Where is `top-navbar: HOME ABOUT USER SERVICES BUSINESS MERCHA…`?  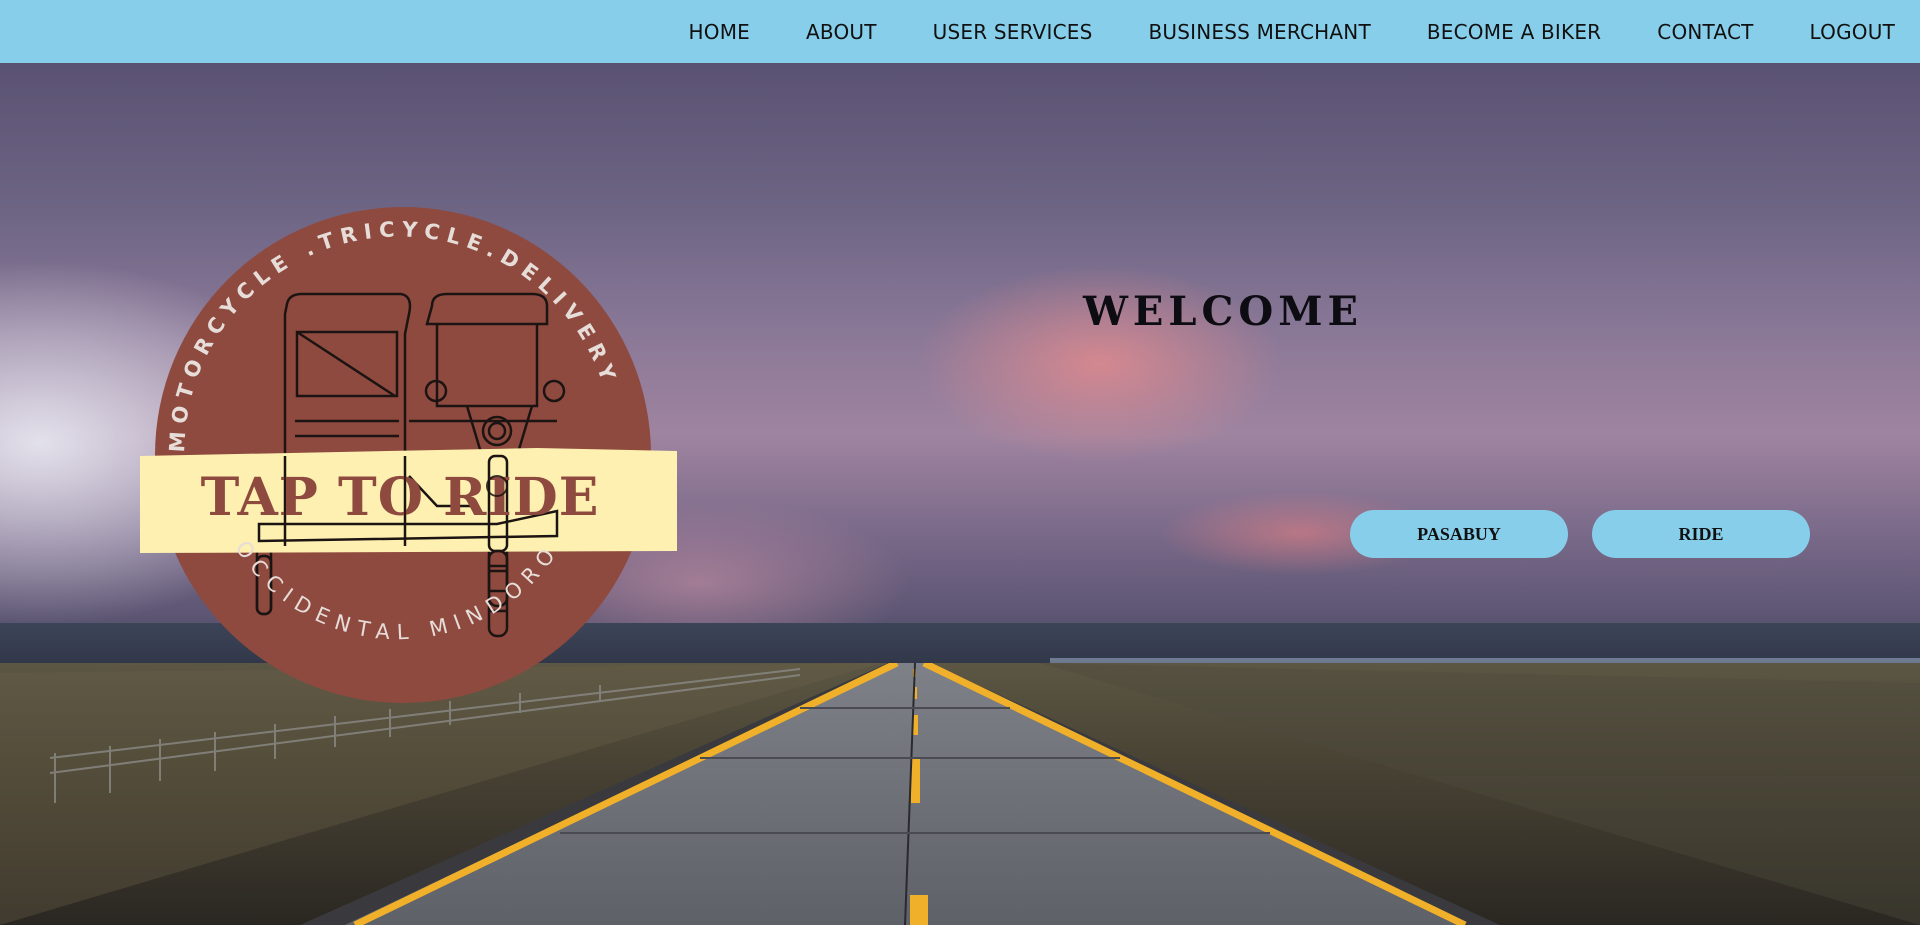
top-navbar: HOME ABOUT USER SERVICES BUSINESS MERCHA… is located at coordinates (960, 31).